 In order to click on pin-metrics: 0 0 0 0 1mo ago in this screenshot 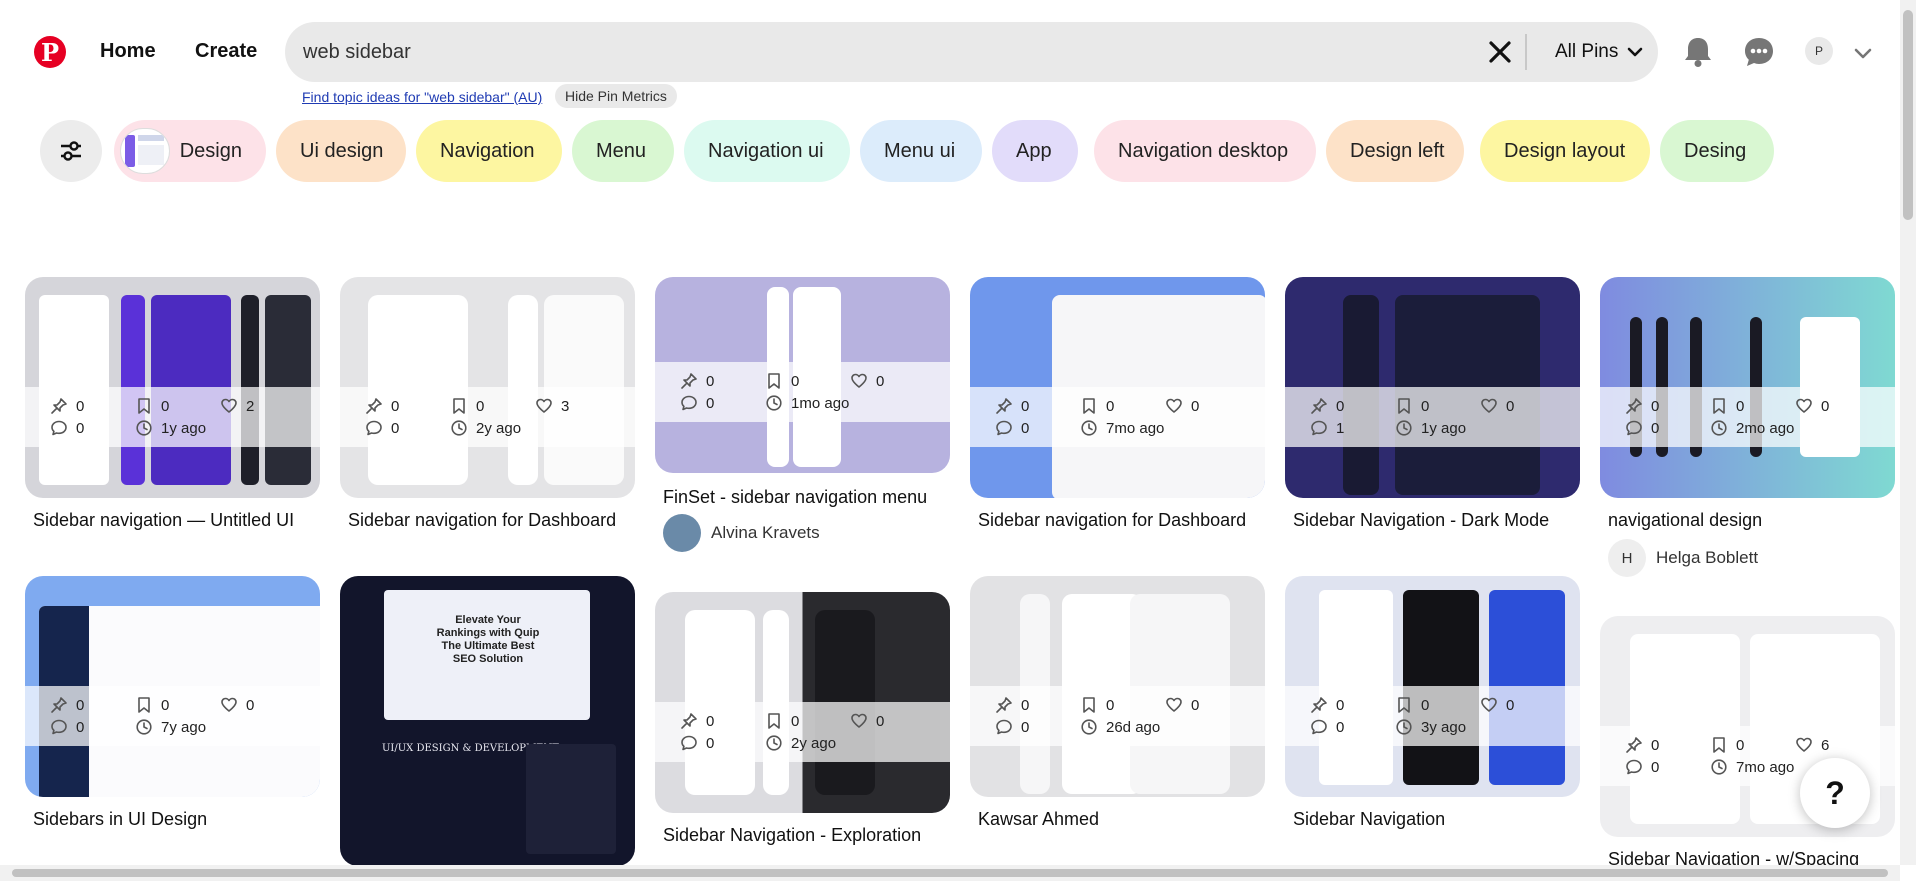, I will do `click(802, 392)`.